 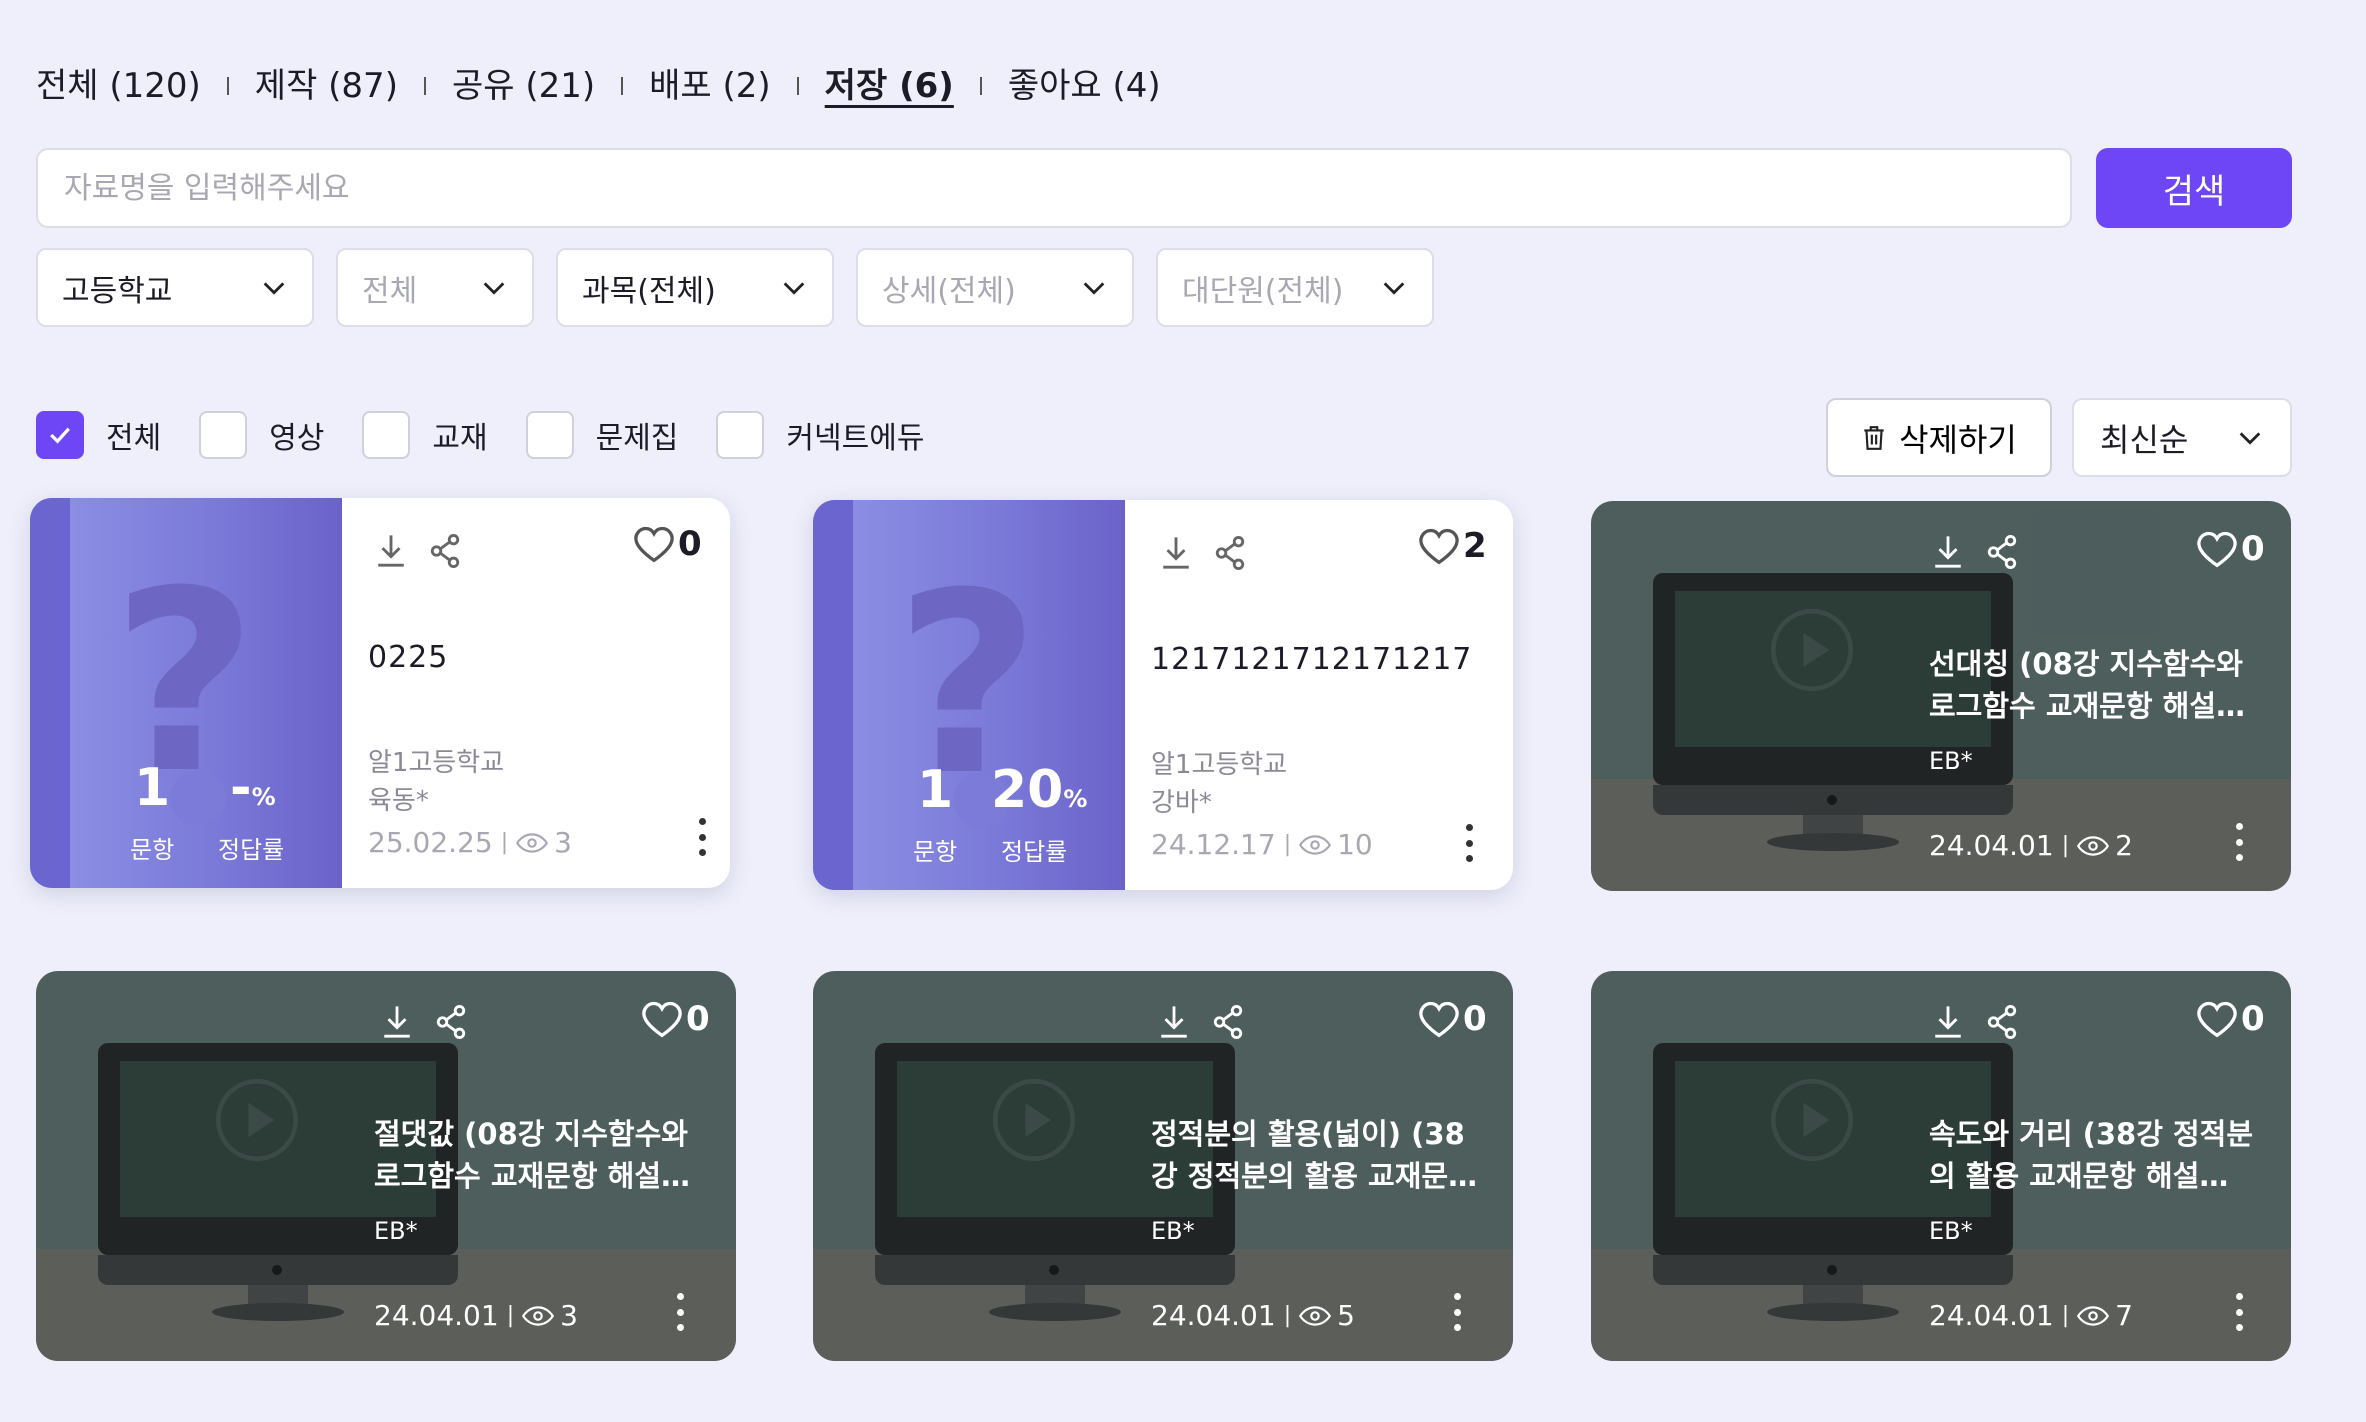 What do you see at coordinates (117, 291) in the screenshot?
I see `school-level-value: 고등학교` at bounding box center [117, 291].